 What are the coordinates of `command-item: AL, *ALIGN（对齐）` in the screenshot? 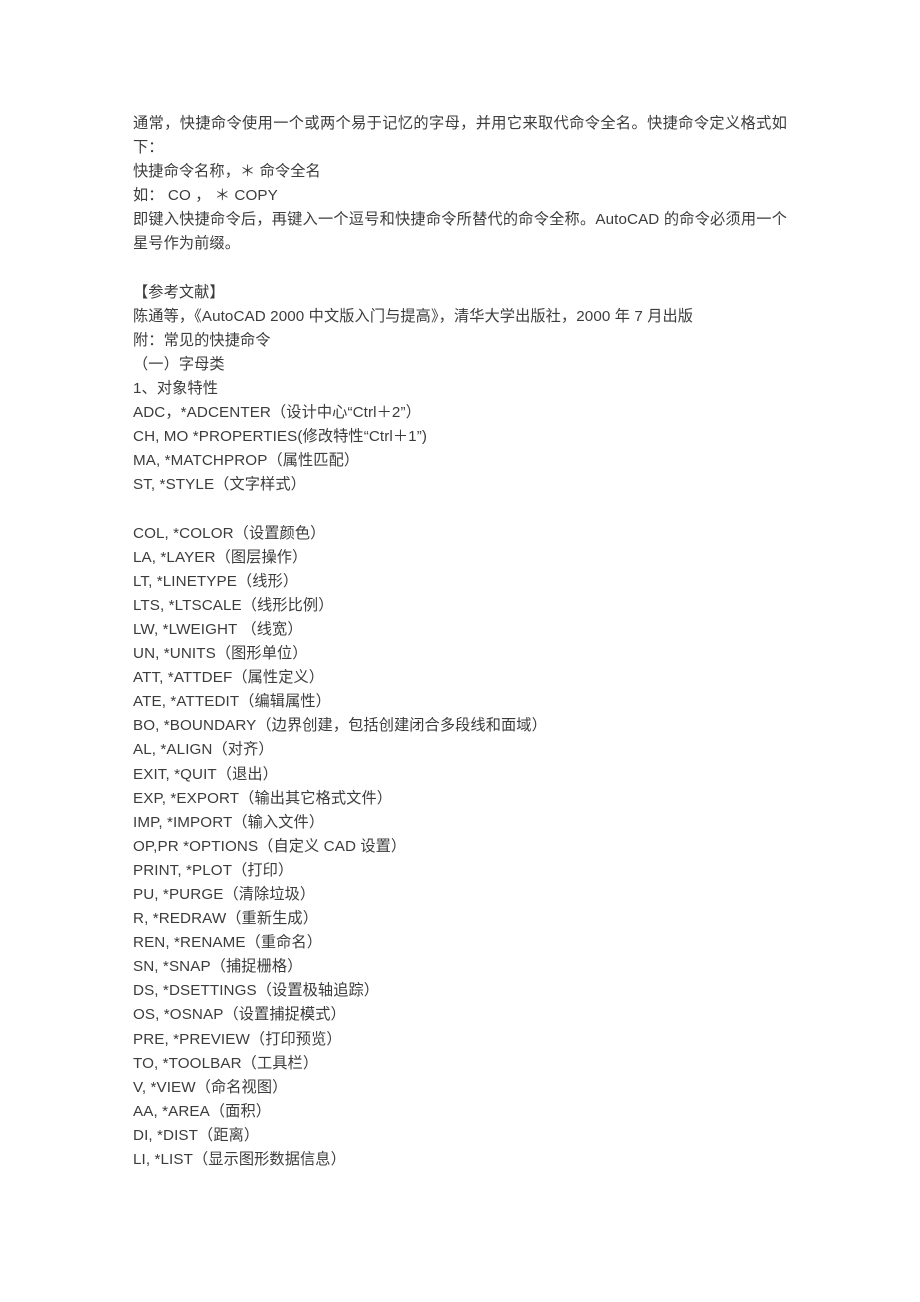 It's located at (203, 750).